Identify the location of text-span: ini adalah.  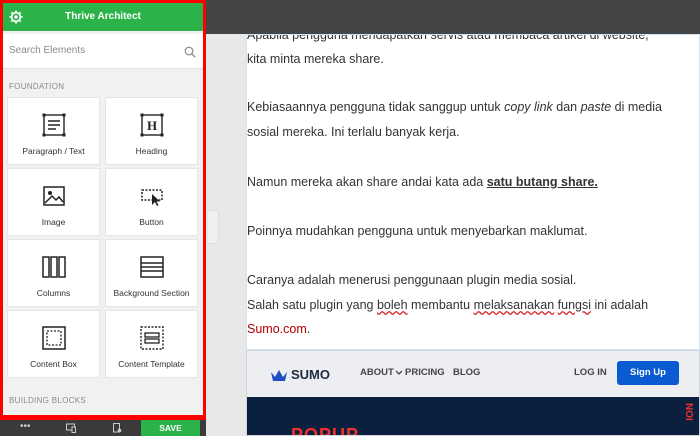
(620, 305).